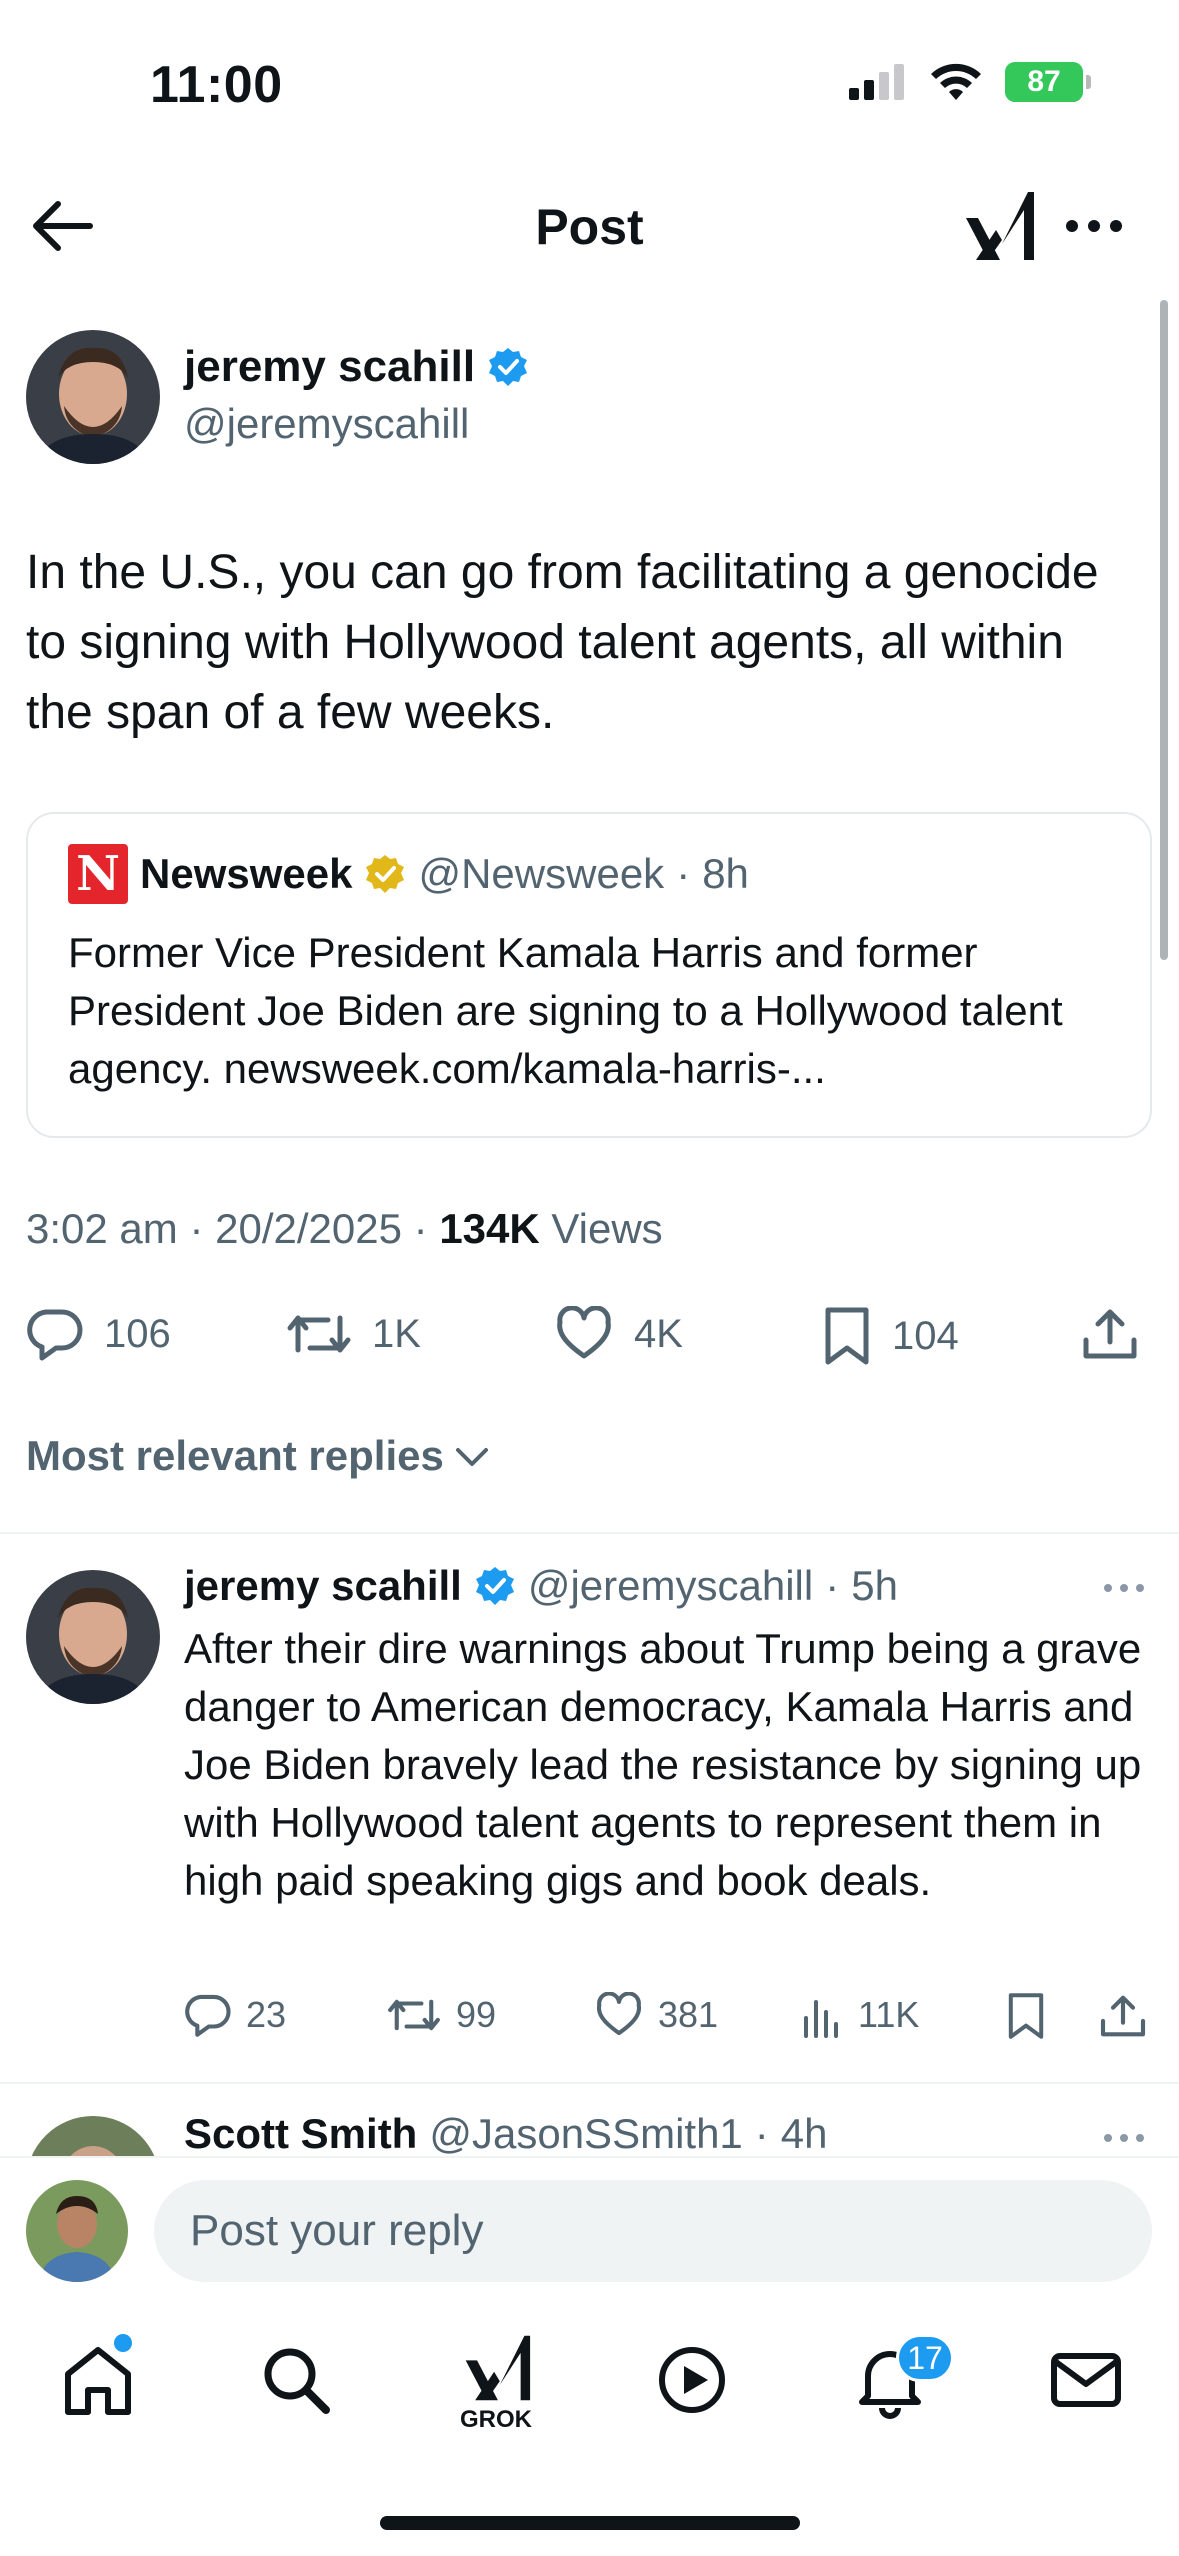 The width and height of the screenshot is (1179, 2556). What do you see at coordinates (496, 2419) in the screenshot?
I see `grok-label: GROK` at bounding box center [496, 2419].